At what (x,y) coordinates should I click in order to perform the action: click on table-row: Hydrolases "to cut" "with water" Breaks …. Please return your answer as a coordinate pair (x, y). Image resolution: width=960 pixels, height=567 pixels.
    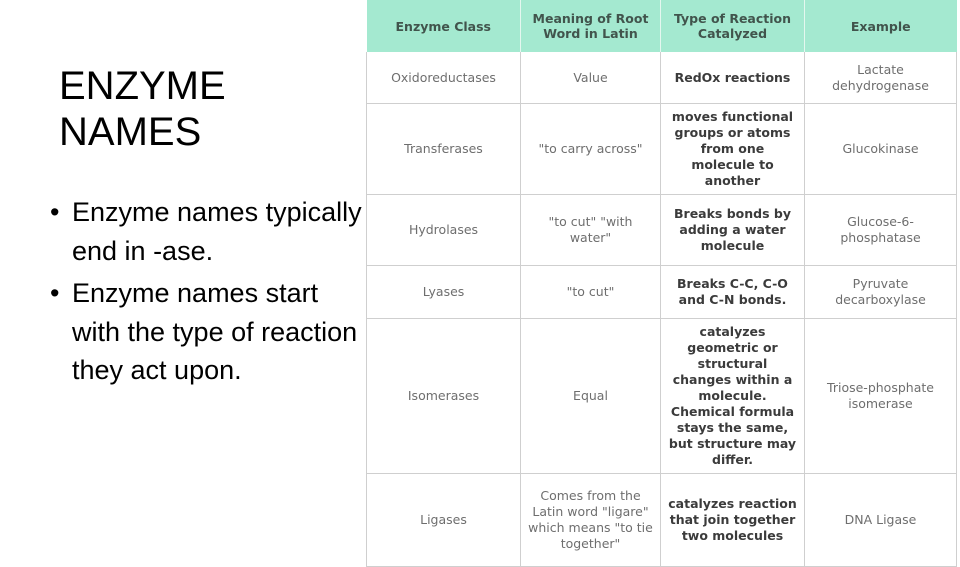
    Looking at the image, I should click on (661, 230).